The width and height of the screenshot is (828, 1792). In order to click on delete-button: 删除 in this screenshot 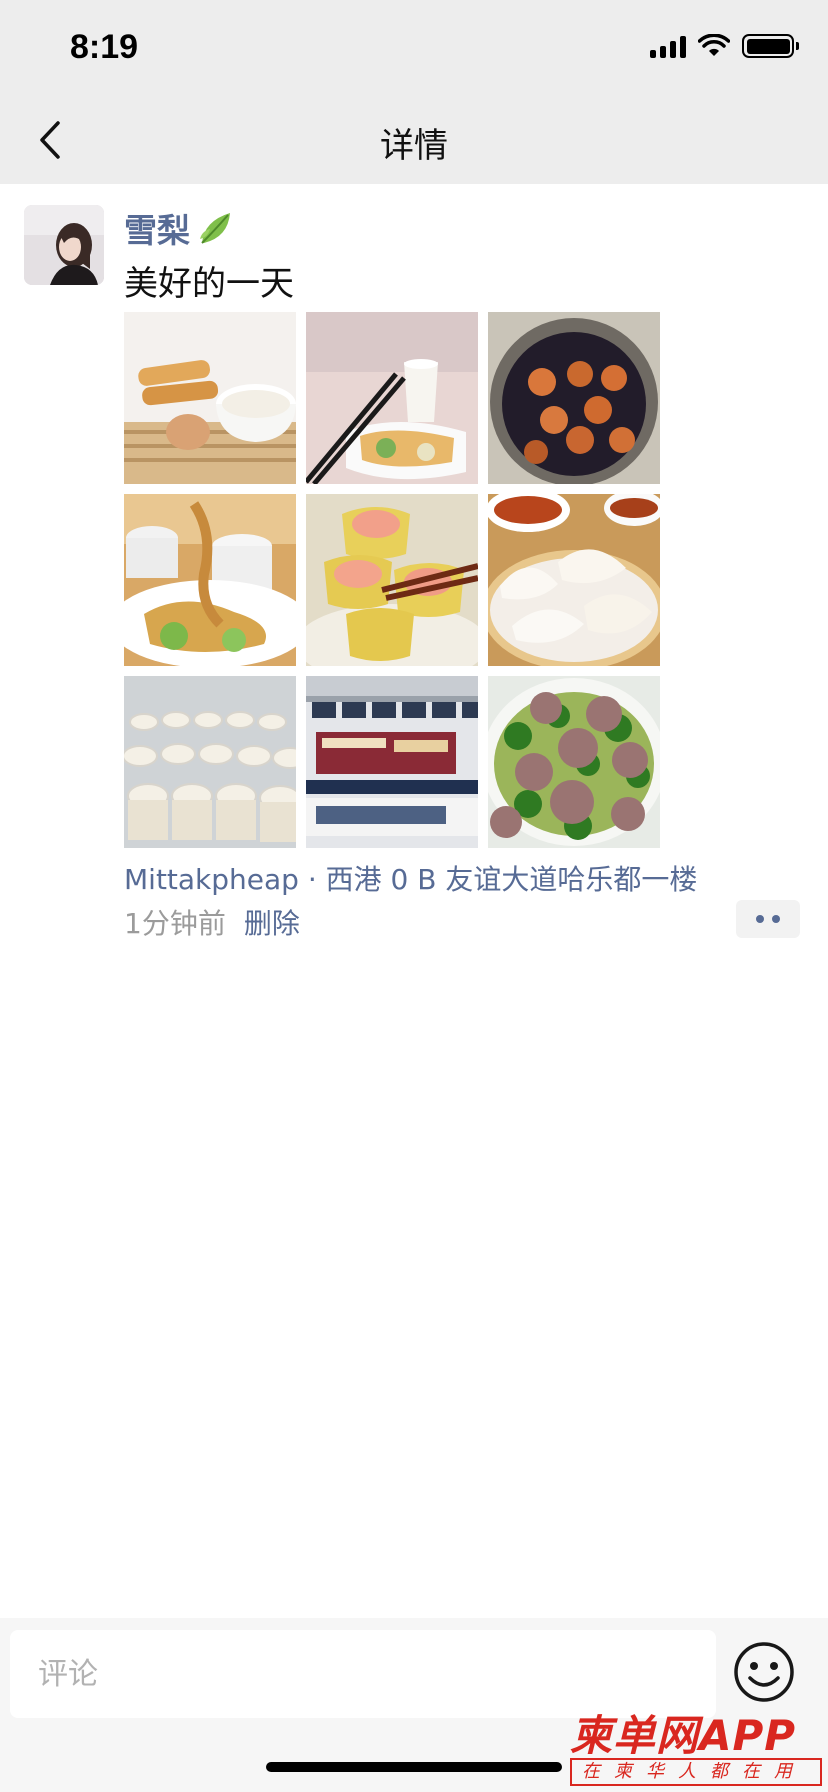, I will do `click(272, 922)`.